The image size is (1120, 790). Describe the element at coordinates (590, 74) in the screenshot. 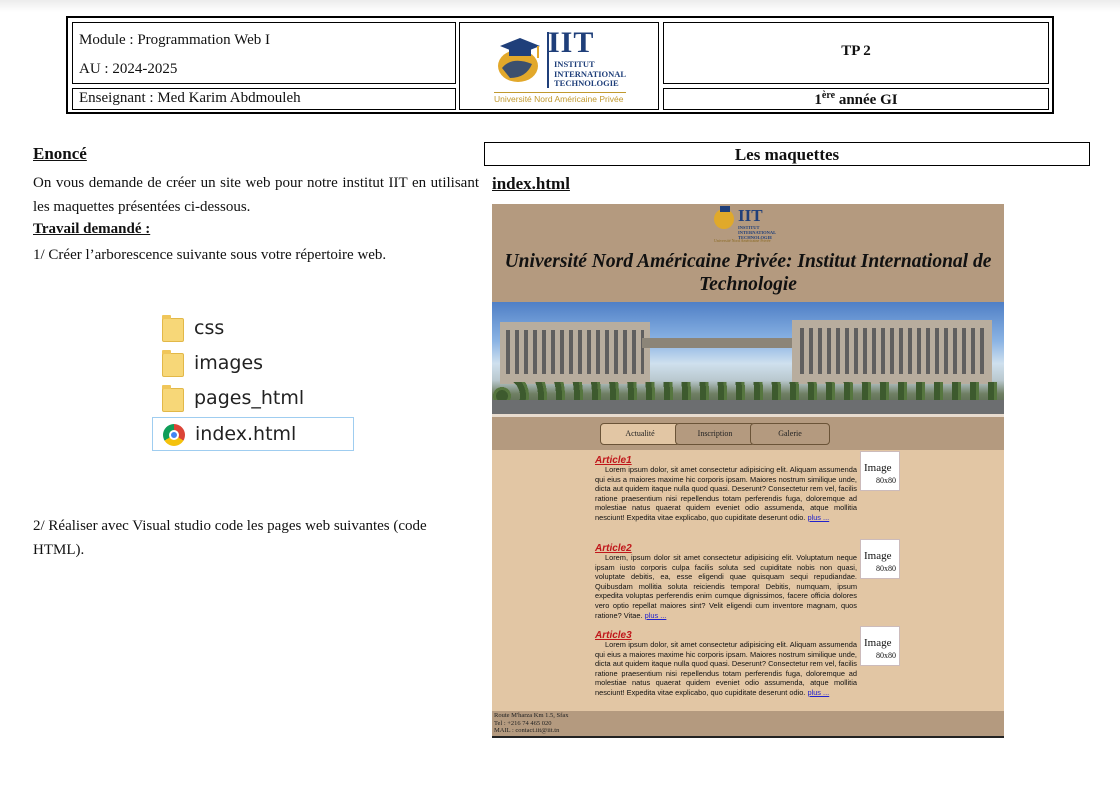

I see `logo-subtitle: INSTITUT INTERNATIONAL TECHNOLOGIE` at that location.